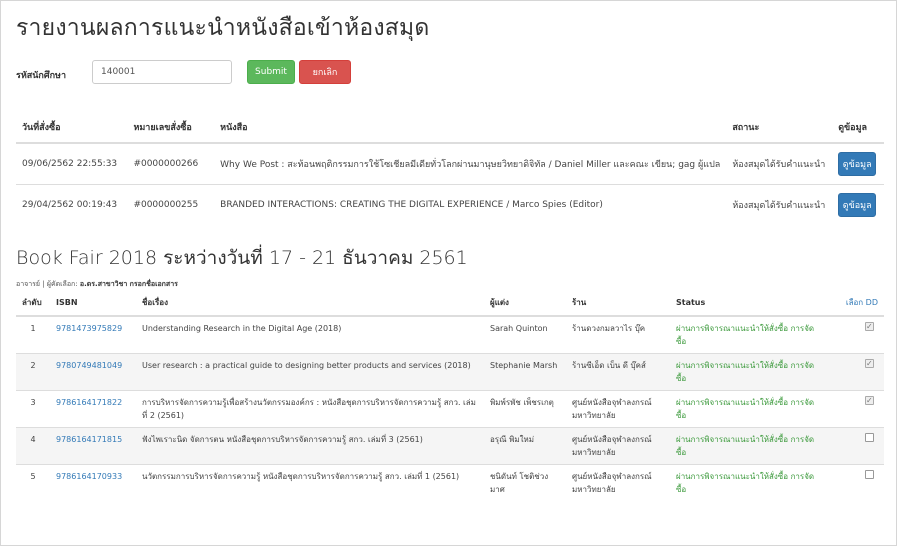 Image resolution: width=897 pixels, height=546 pixels. I want to click on isbn-cell: 9780749481049, so click(93, 372).